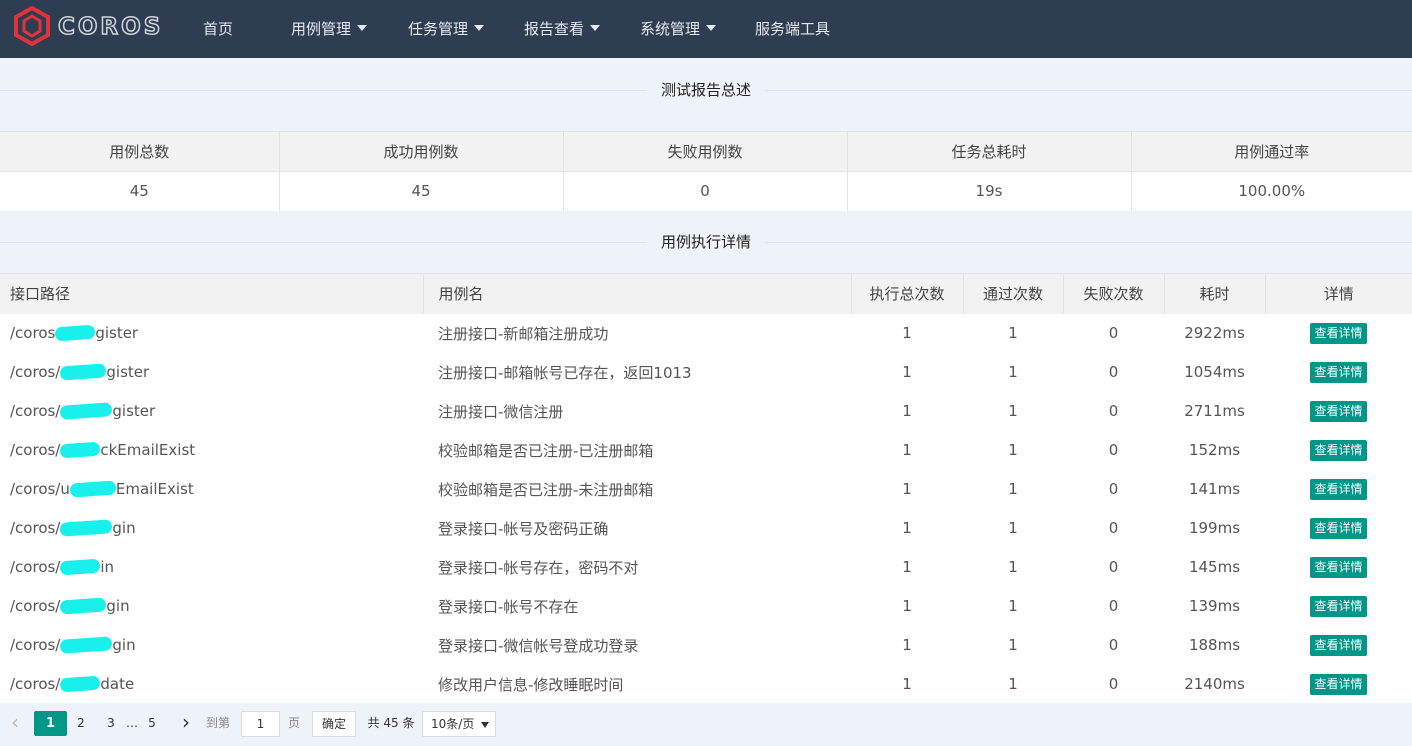  I want to click on summary-total-cases: 45, so click(140, 191).